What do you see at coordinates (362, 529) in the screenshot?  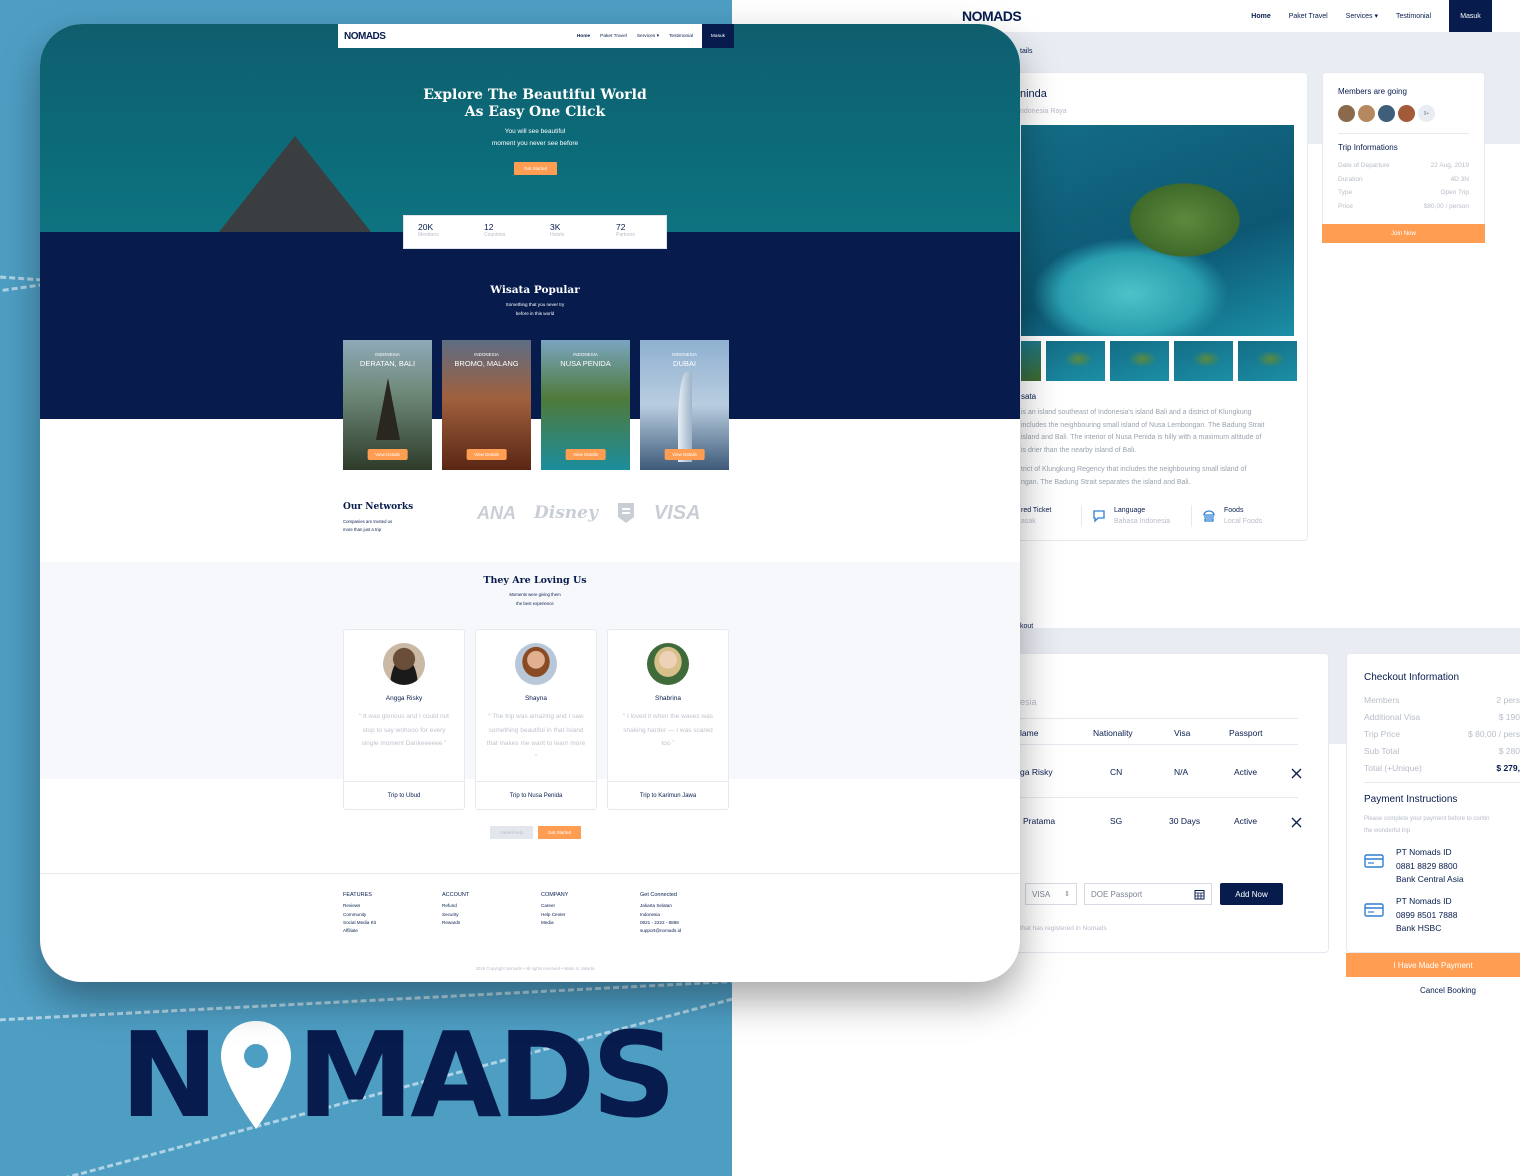 I see `networks-subtitle-line: more than just a trip` at bounding box center [362, 529].